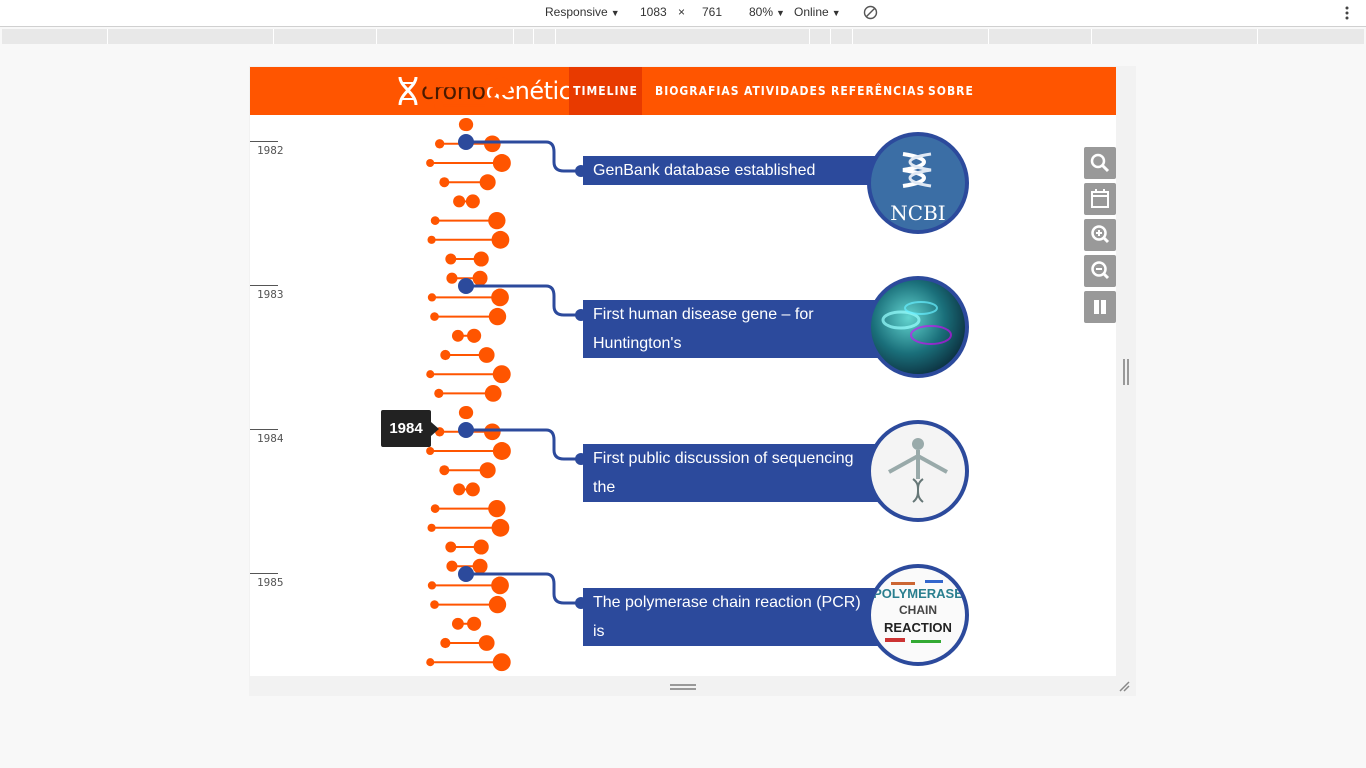  What do you see at coordinates (817, 12) in the screenshot?
I see `network-select: Online ▼` at bounding box center [817, 12].